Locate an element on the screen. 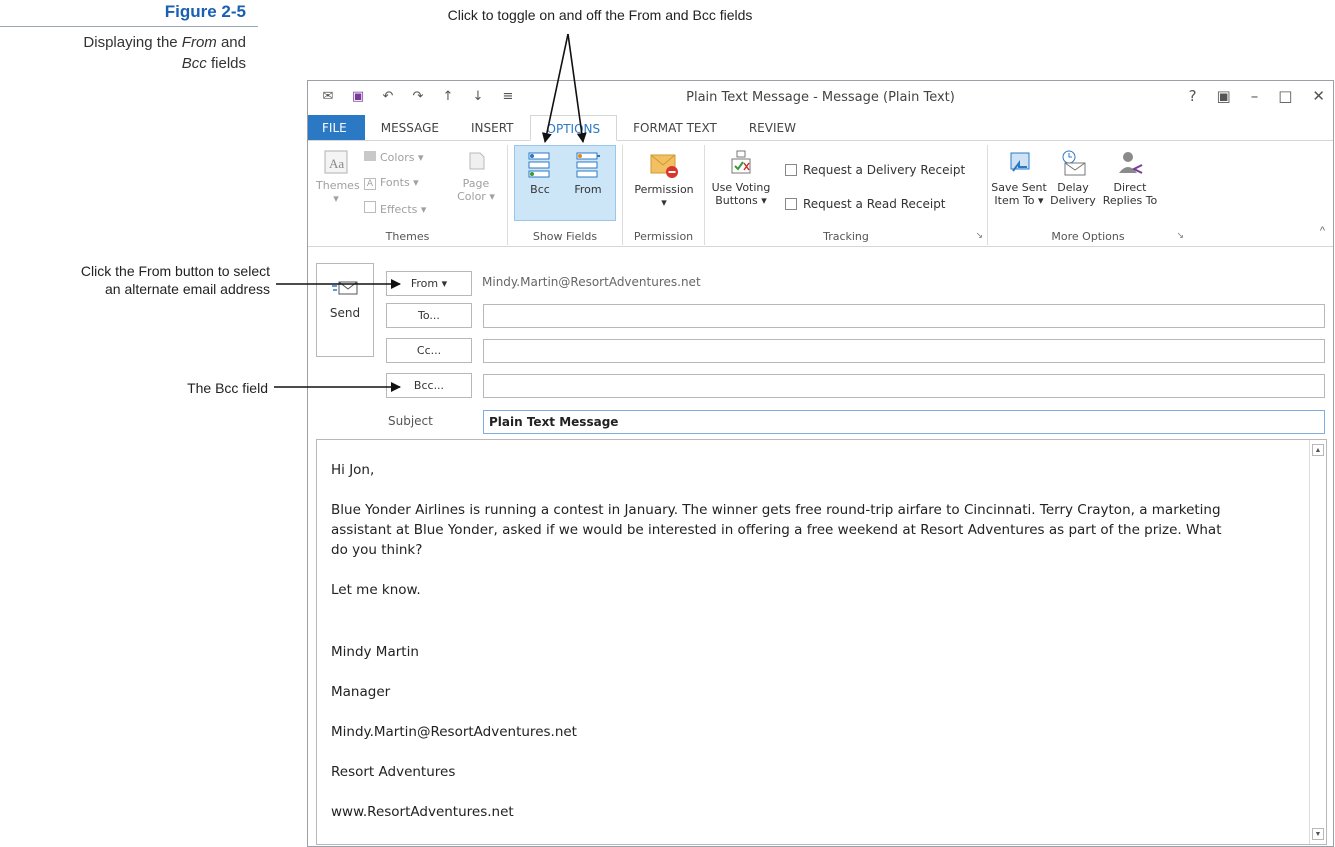 This screenshot has height=847, width=1335. from-address: Mindy.Martin@ResortAdventures.net is located at coordinates (591, 282).